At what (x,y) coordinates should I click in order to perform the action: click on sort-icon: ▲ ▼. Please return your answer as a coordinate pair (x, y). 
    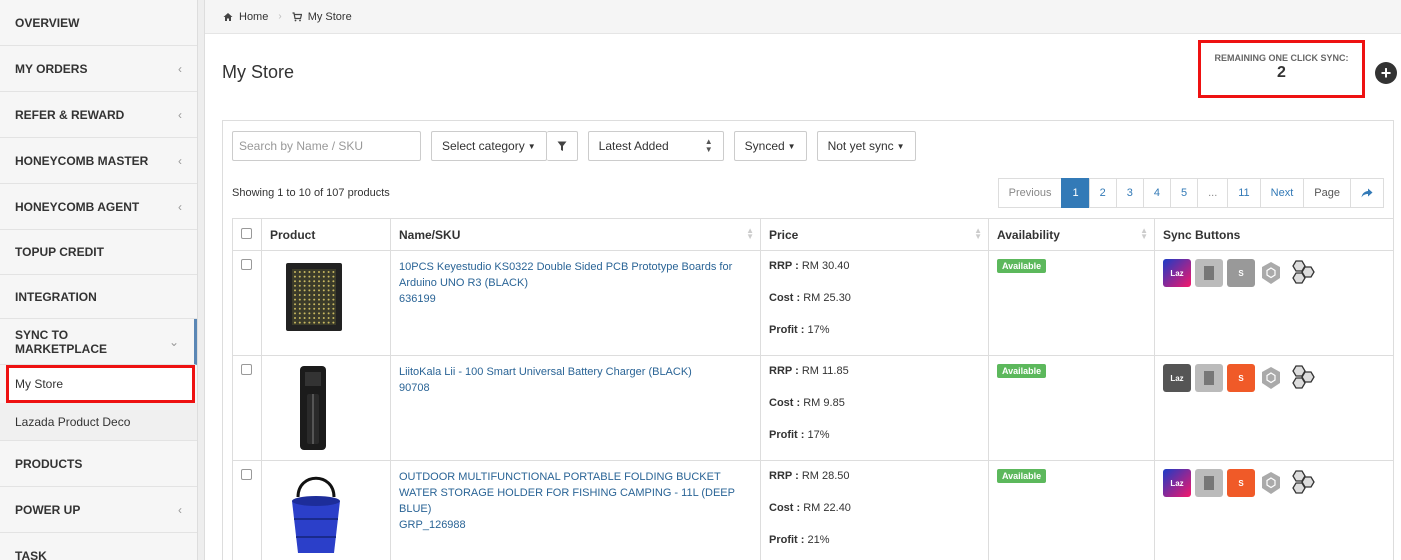
    Looking at the image, I should click on (978, 233).